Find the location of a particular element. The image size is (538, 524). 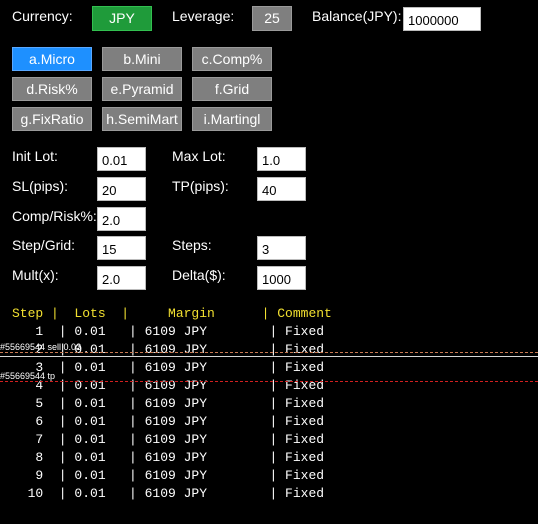

comp-risk-field: 2.0 is located at coordinates (121, 219).